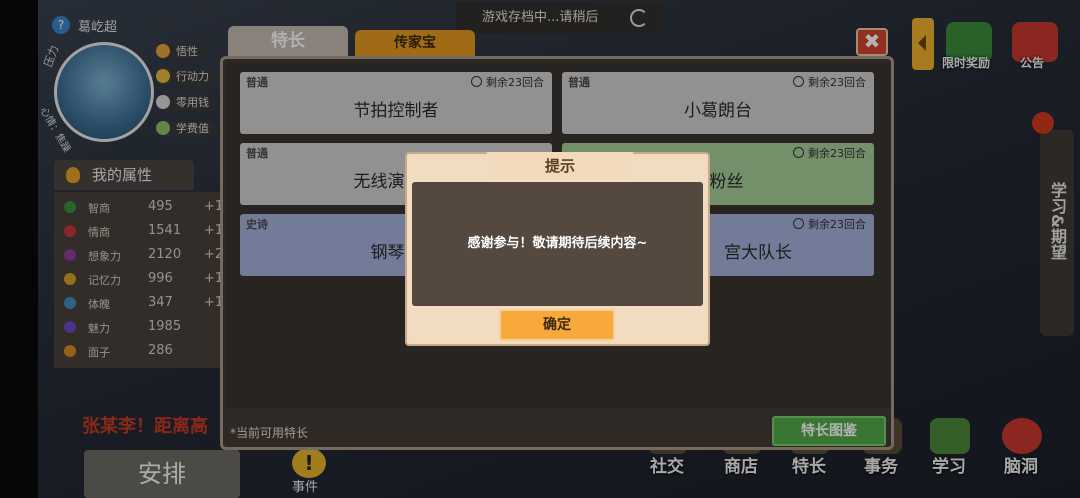 The height and width of the screenshot is (498, 1080). Describe the element at coordinates (557, 325) in the screenshot. I see `confirm-button: 确定` at that location.